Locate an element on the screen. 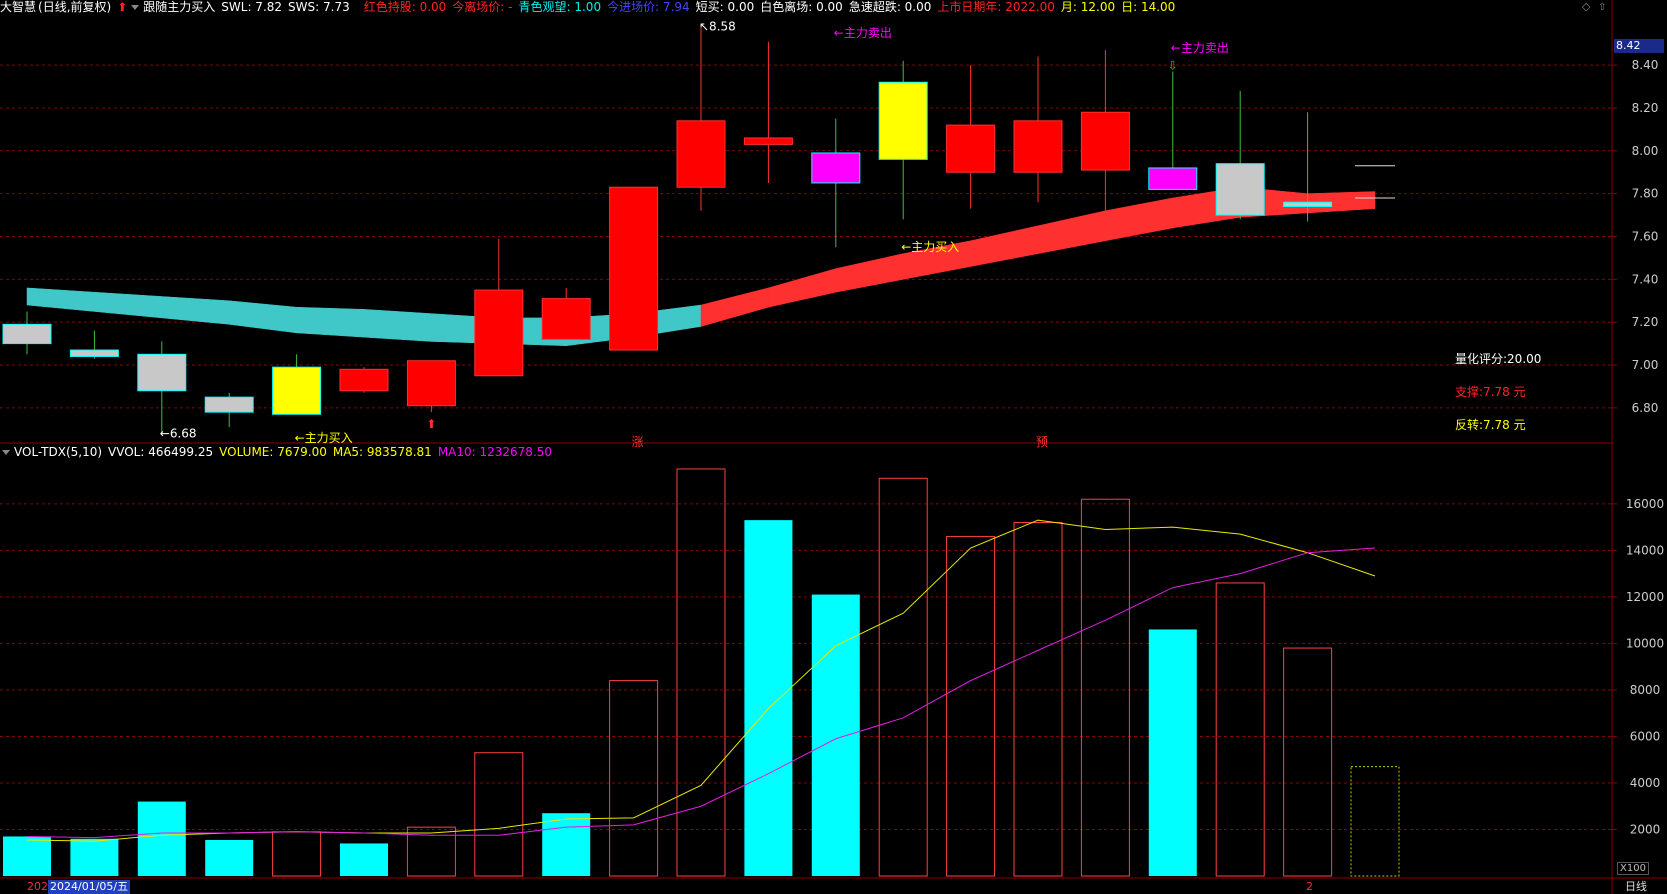  price-tick-label: 7.20 is located at coordinates (1645, 322).